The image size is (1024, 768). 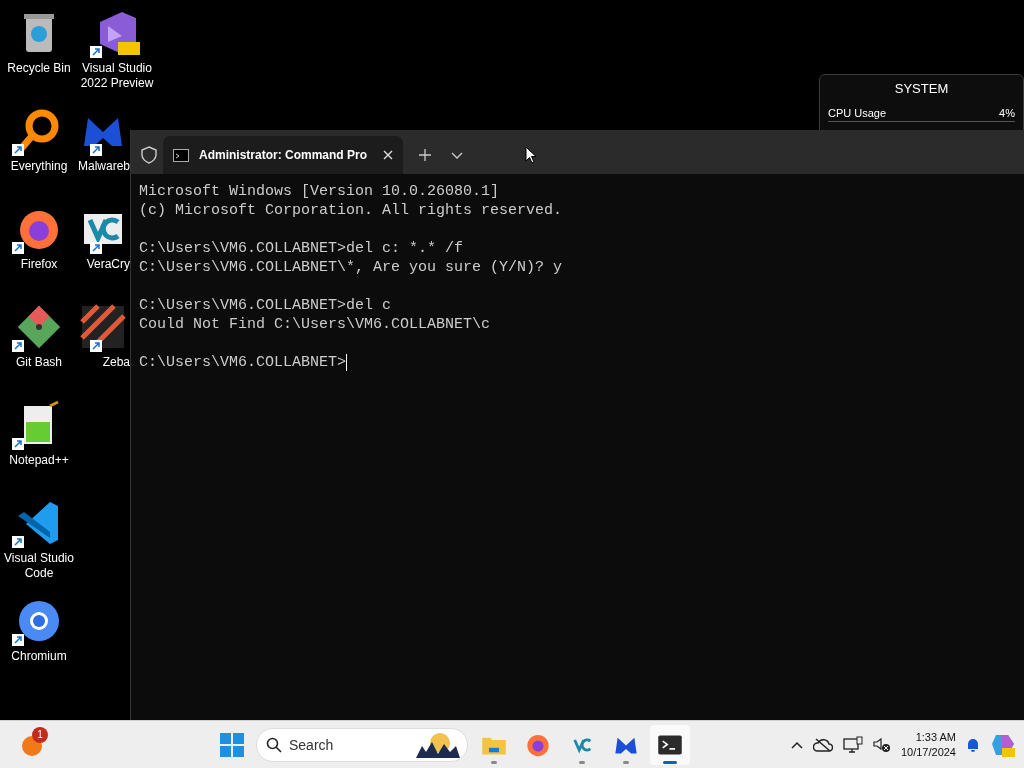 I want to click on cmd-icon, so click(x=181, y=155).